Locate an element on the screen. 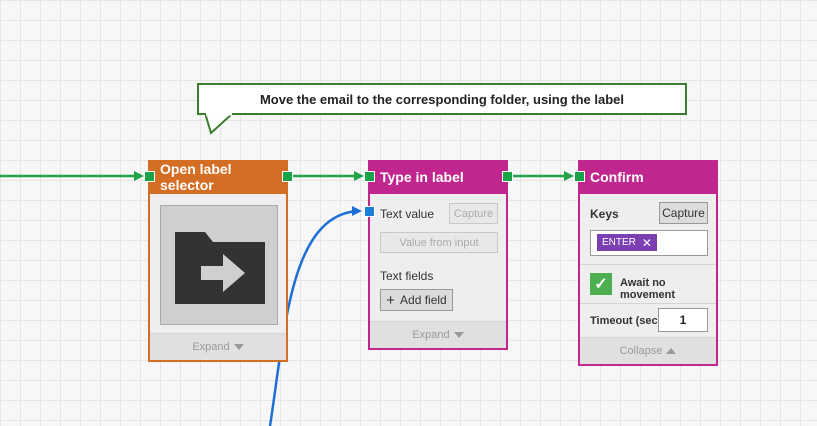 This screenshot has width=817, height=426. collapse-toggle: Collapse is located at coordinates (648, 350).